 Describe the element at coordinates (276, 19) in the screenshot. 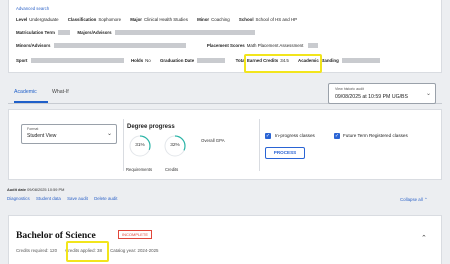

I see `school-value: School of HS and HP` at that location.